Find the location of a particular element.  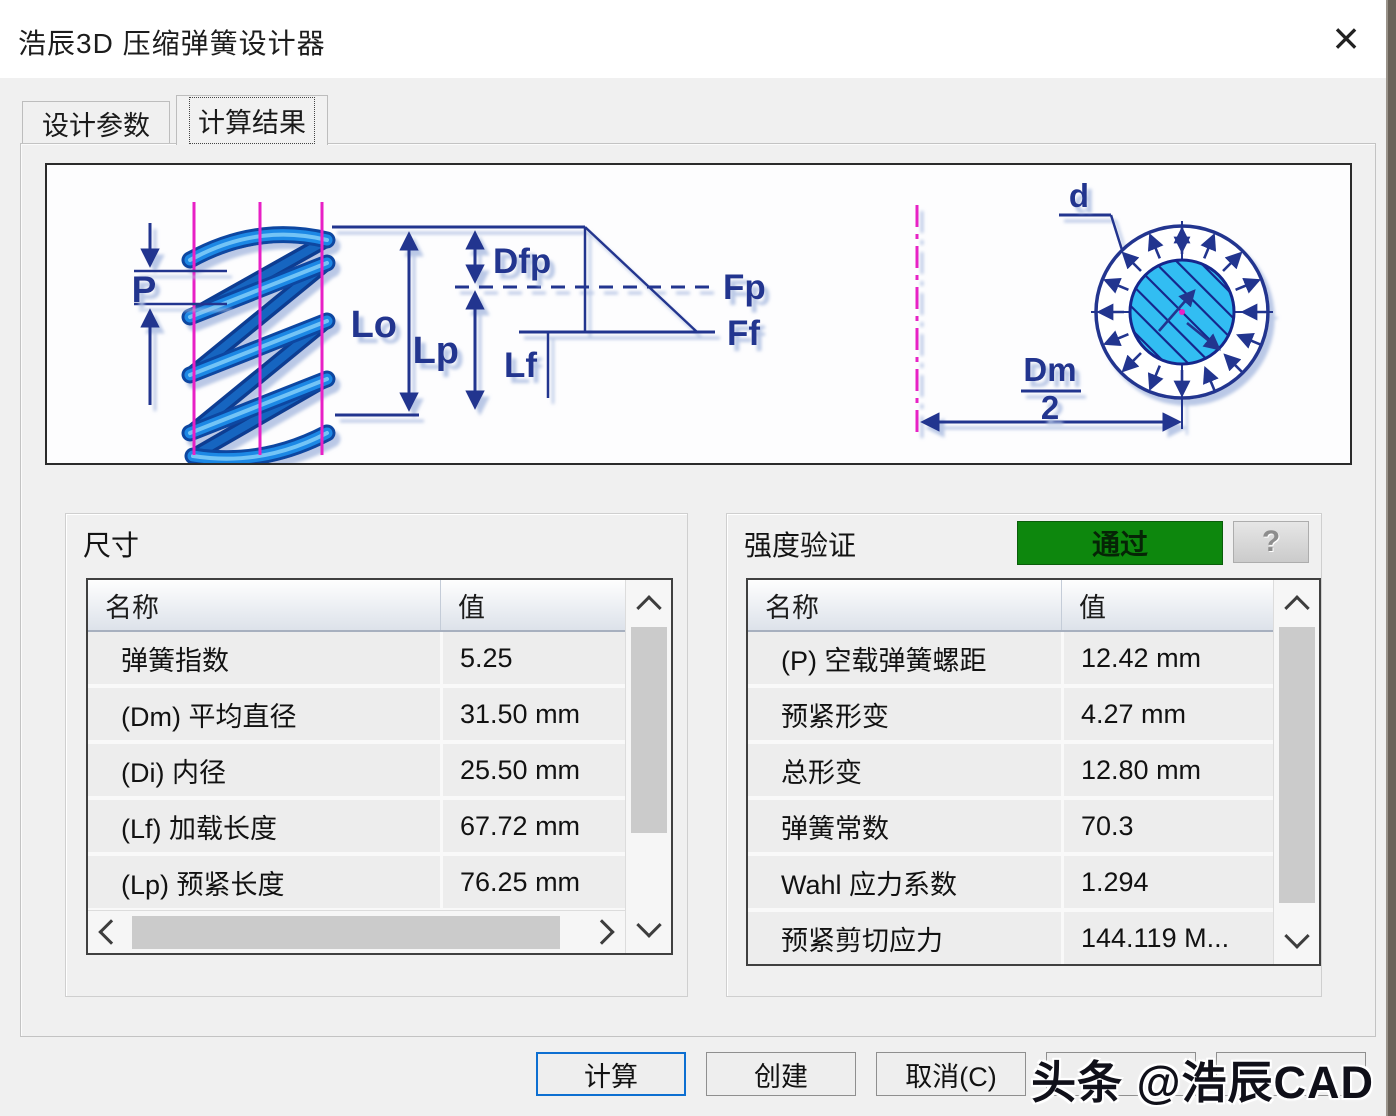

row-value: 25.50 mm is located at coordinates (532, 770).